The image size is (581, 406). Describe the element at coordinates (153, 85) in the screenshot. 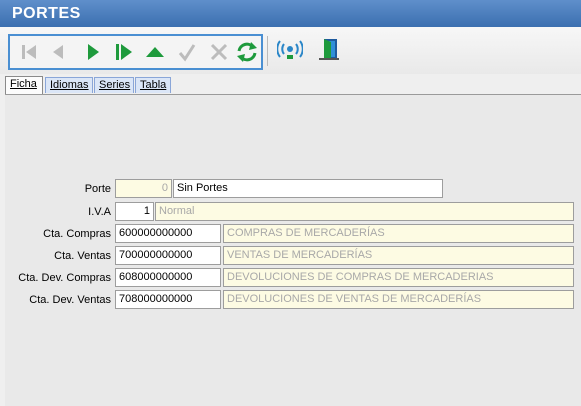

I see `tab-tabla: Tabla` at that location.